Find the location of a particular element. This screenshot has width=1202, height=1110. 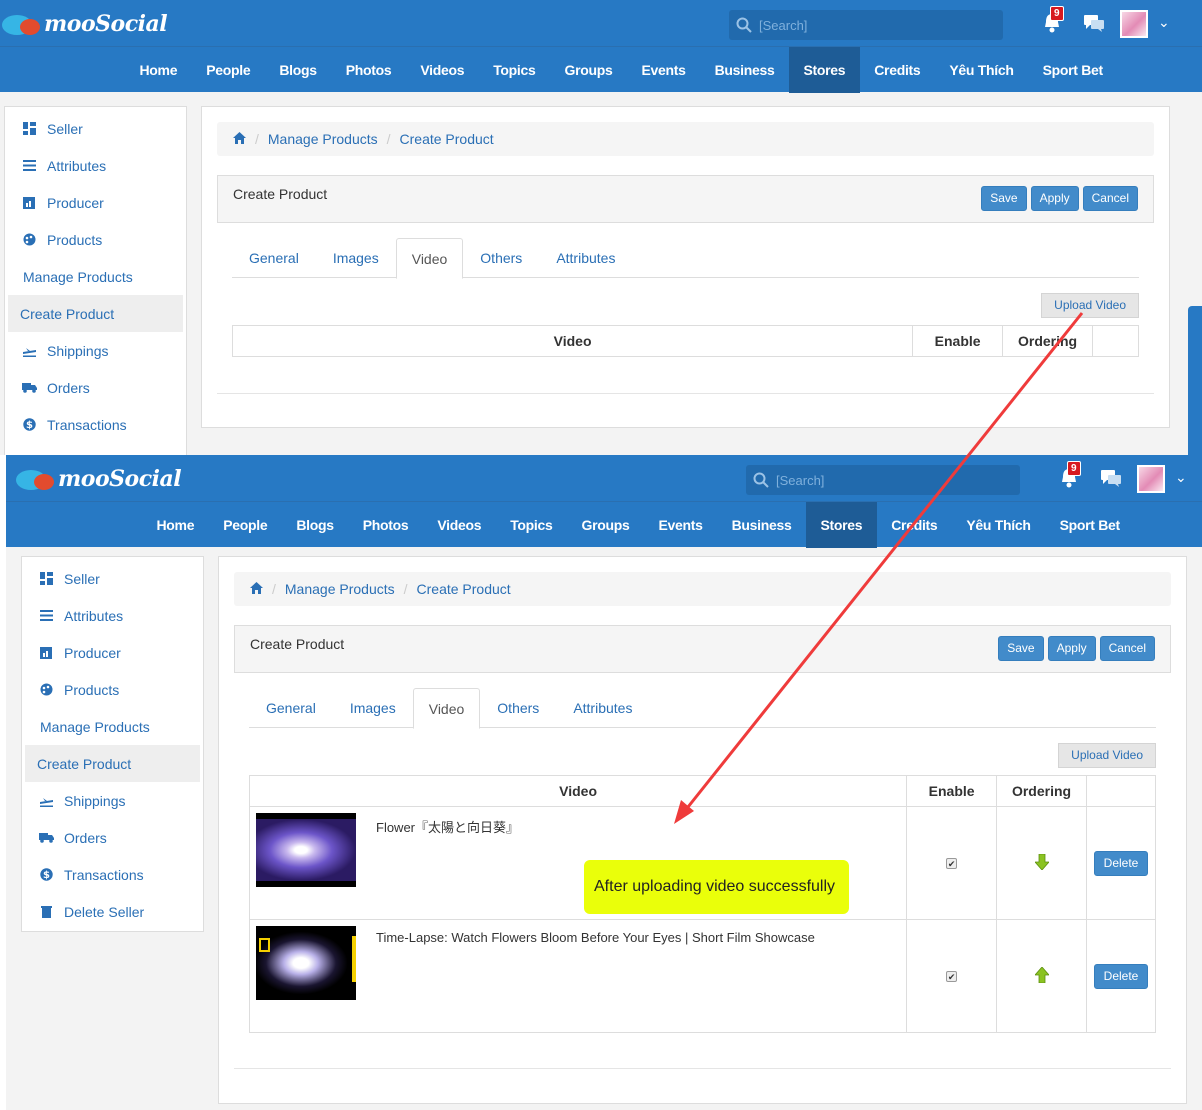

sidebar-label: Attributes is located at coordinates (77, 165).